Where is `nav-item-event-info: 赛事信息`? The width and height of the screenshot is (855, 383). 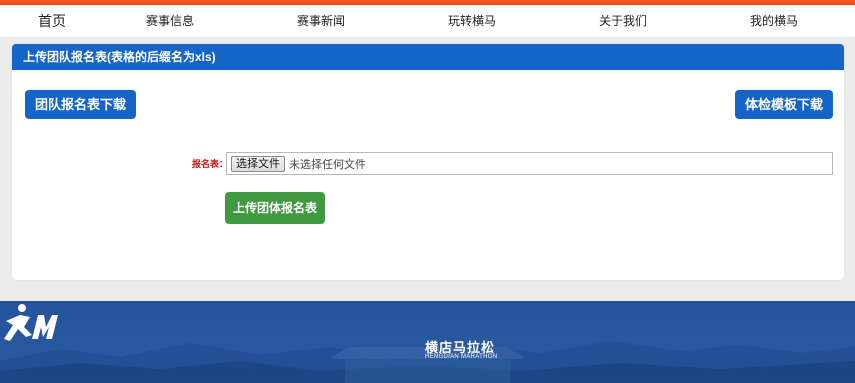 nav-item-event-info: 赛事信息 is located at coordinates (170, 21).